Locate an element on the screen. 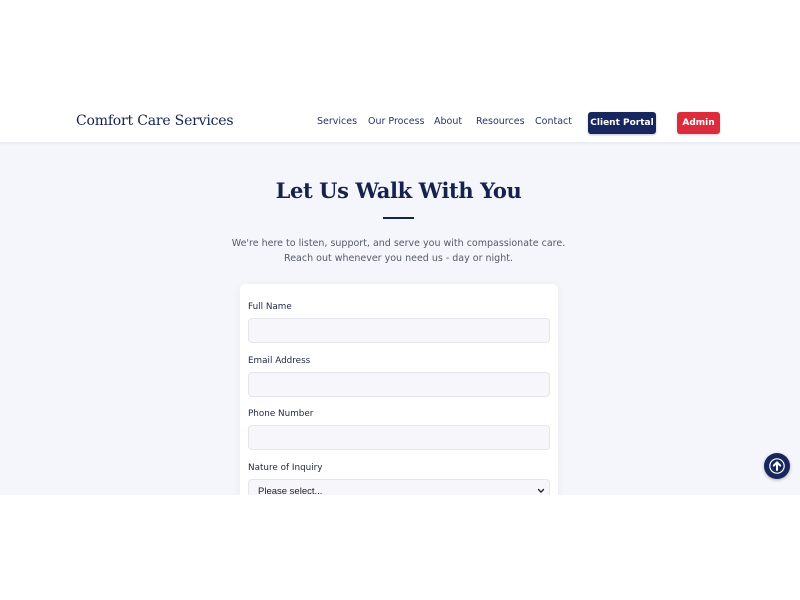 This screenshot has width=800, height=600. nav-link-about: About is located at coordinates (448, 121).